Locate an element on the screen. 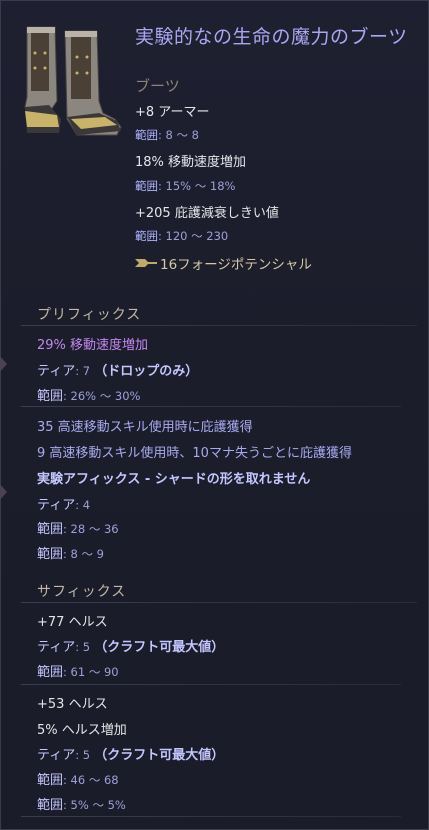 Image resolution: width=429 pixels, height=830 pixels. implicit-stat: +205 庇護減衰しきい値 is located at coordinates (207, 213).